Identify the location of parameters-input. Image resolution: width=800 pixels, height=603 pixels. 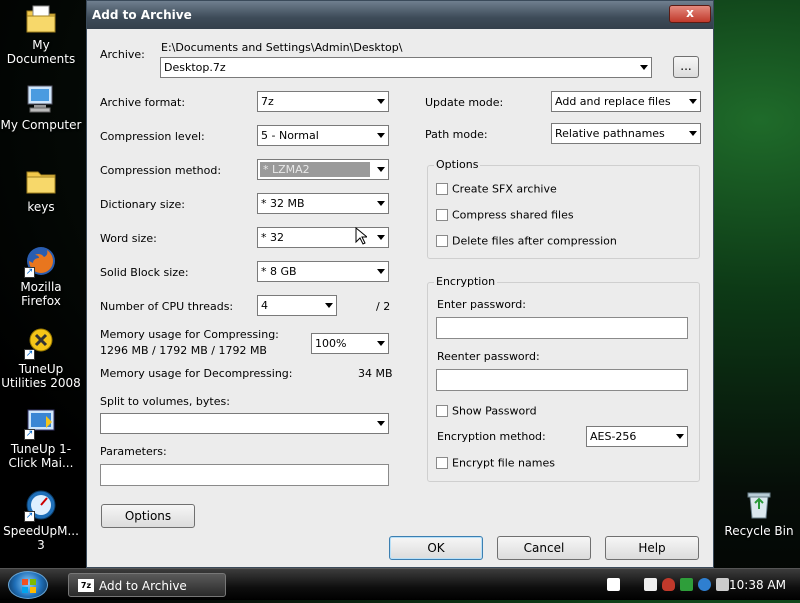
(244, 475).